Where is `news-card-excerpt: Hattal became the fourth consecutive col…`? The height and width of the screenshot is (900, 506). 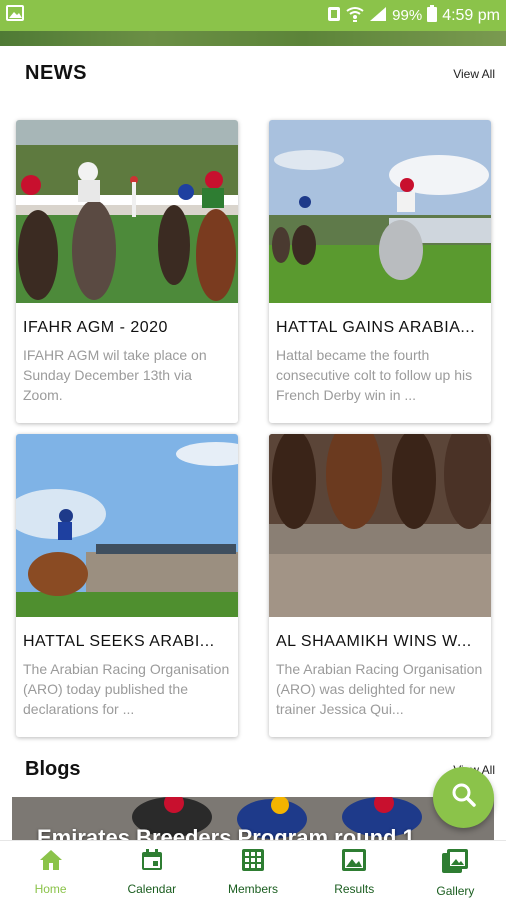 news-card-excerpt: Hattal became the fourth consecutive col… is located at coordinates (374, 375).